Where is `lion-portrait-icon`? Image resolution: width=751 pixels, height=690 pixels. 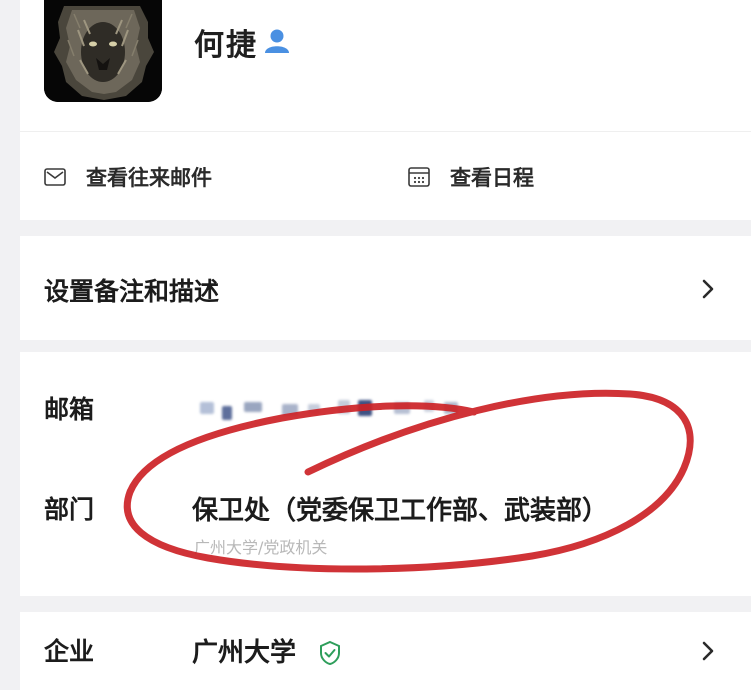 lion-portrait-icon is located at coordinates (103, 51).